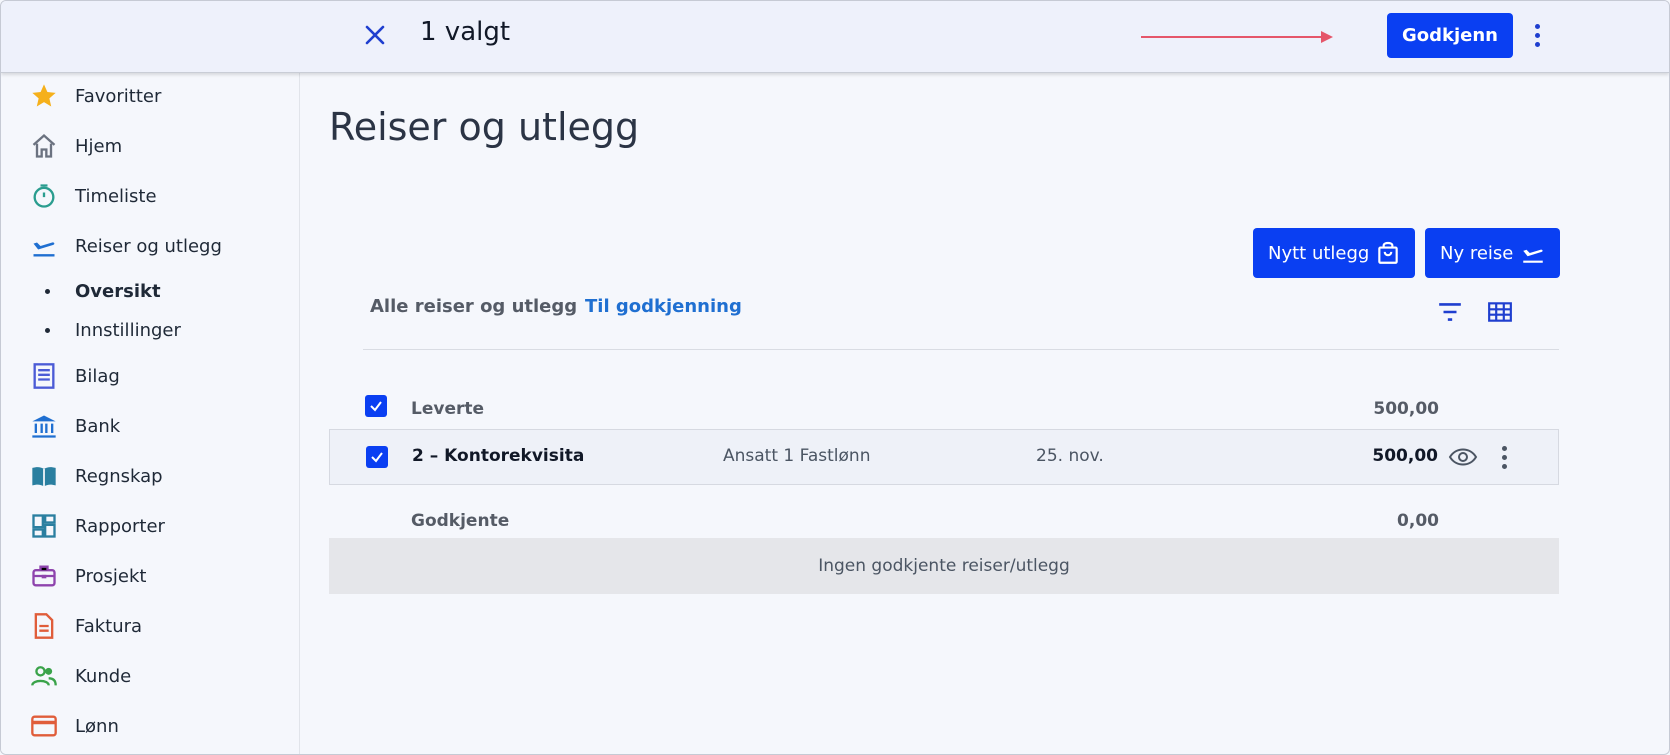  I want to click on sidebar-item-regnskap: Regnskap, so click(150, 476).